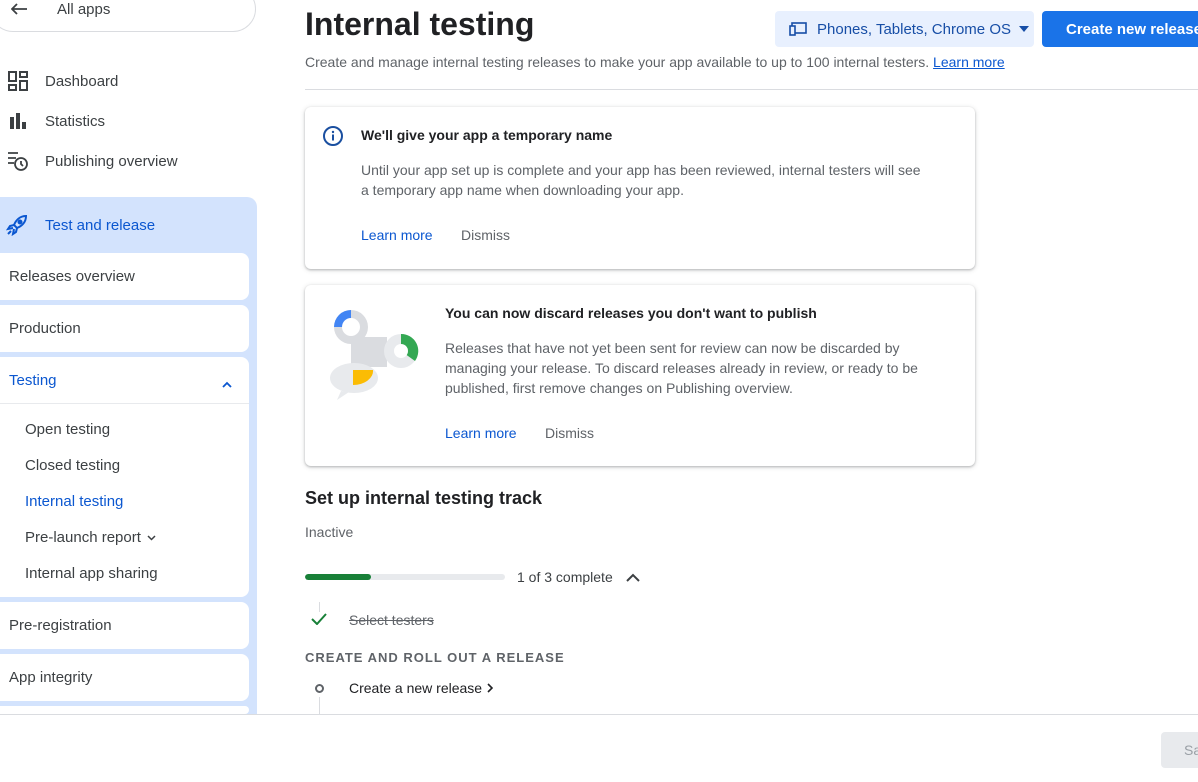  Describe the element at coordinates (18, 81) in the screenshot. I see `dashboard-icon` at that location.